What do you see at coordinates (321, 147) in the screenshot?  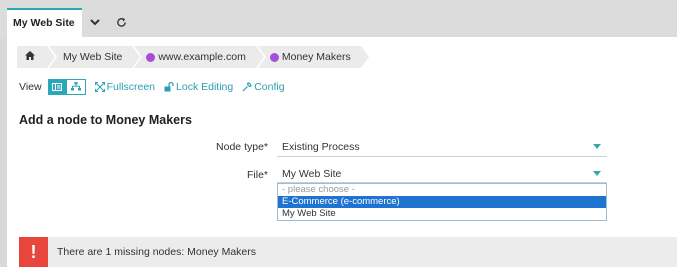 I see `node-type-value: Existing Process` at bounding box center [321, 147].